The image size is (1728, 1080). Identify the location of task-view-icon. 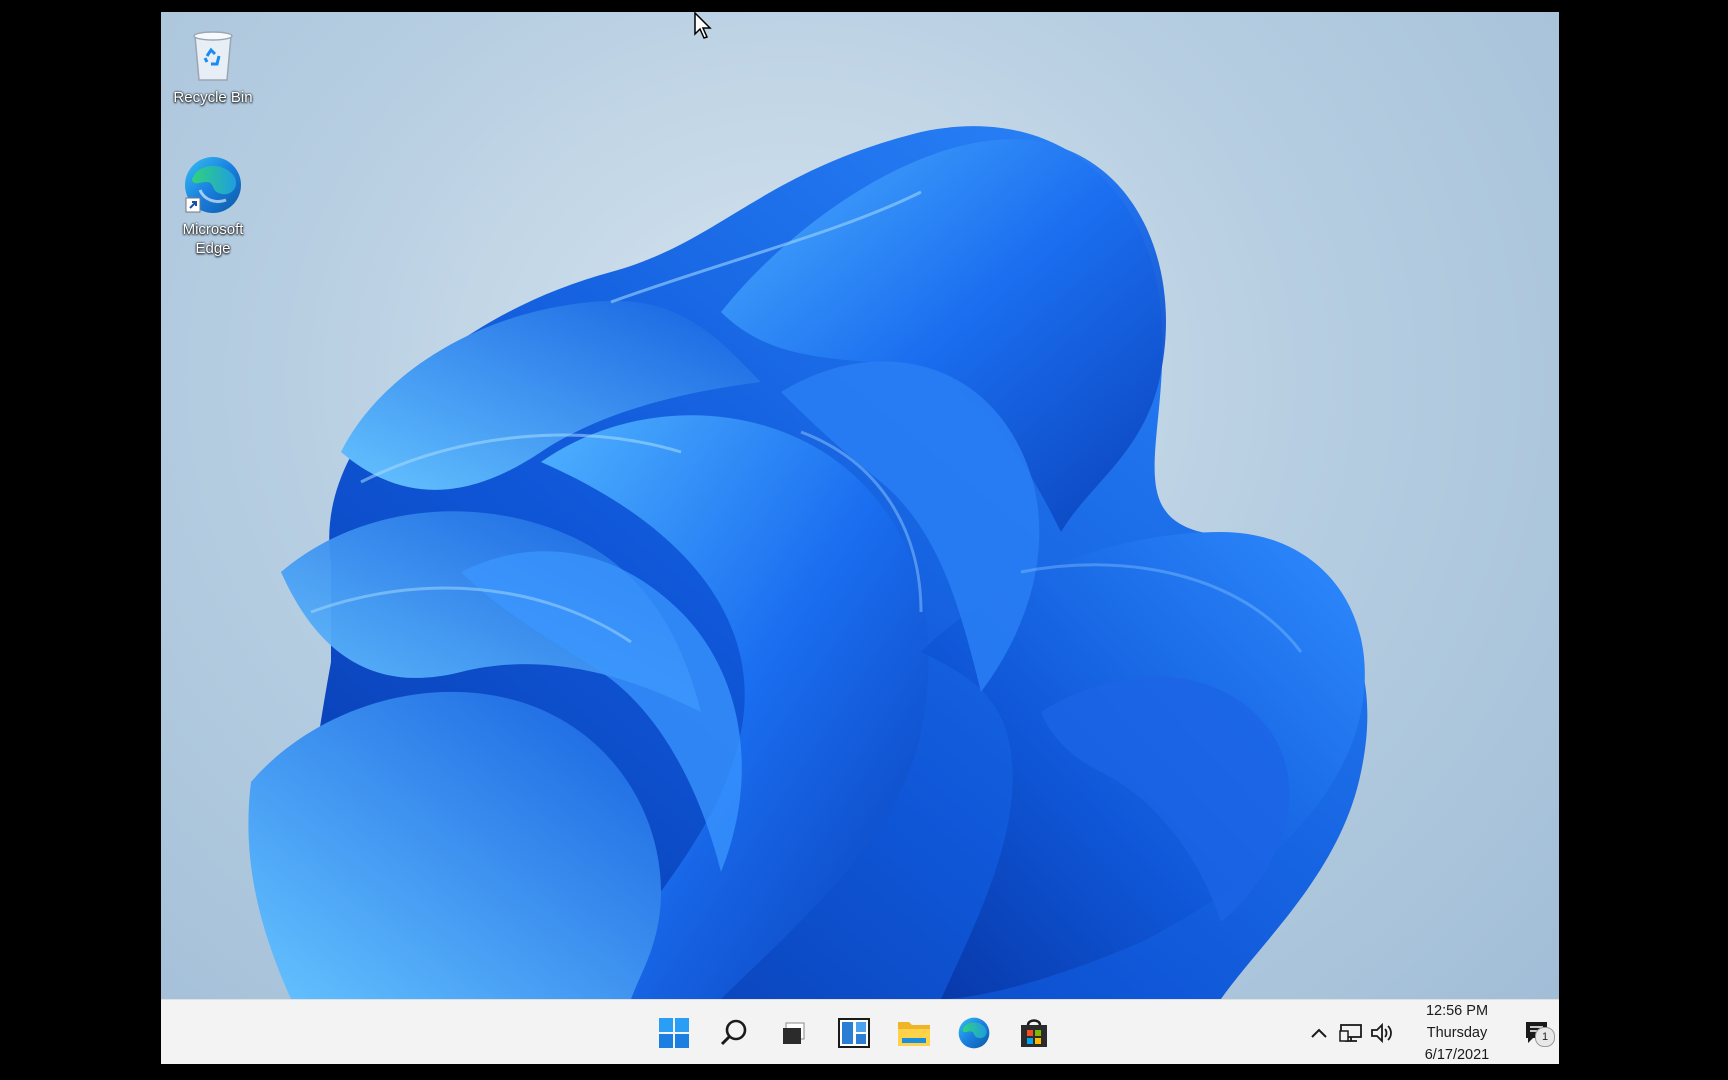
(794, 1033).